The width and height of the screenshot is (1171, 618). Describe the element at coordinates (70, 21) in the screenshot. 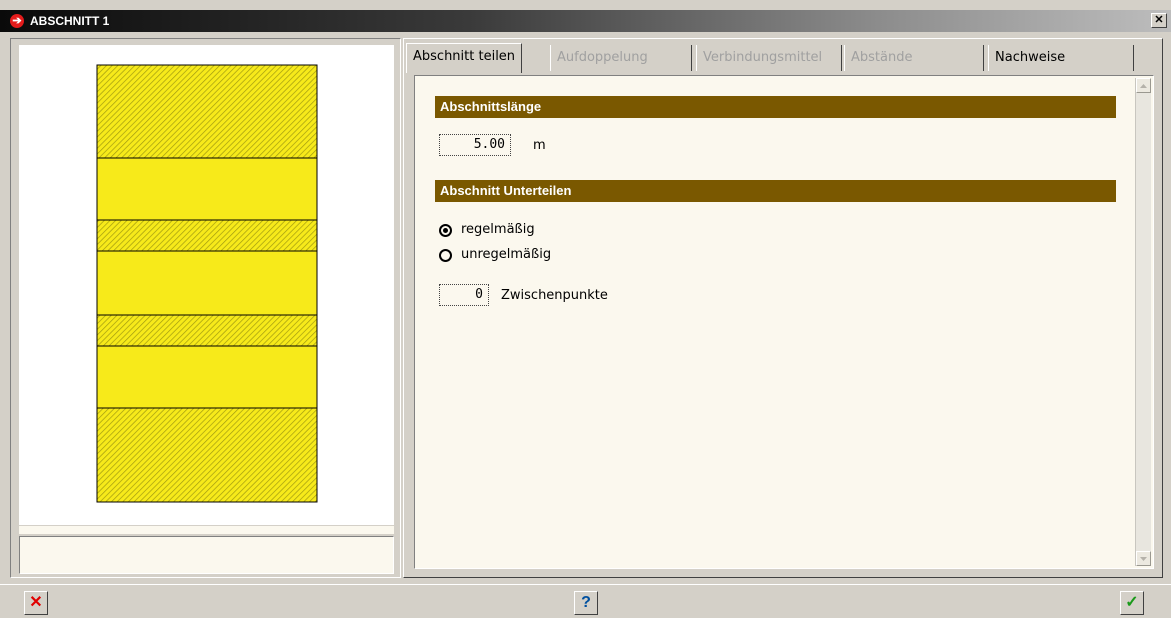

I see `window-title: ABSCHNITT 1` at that location.